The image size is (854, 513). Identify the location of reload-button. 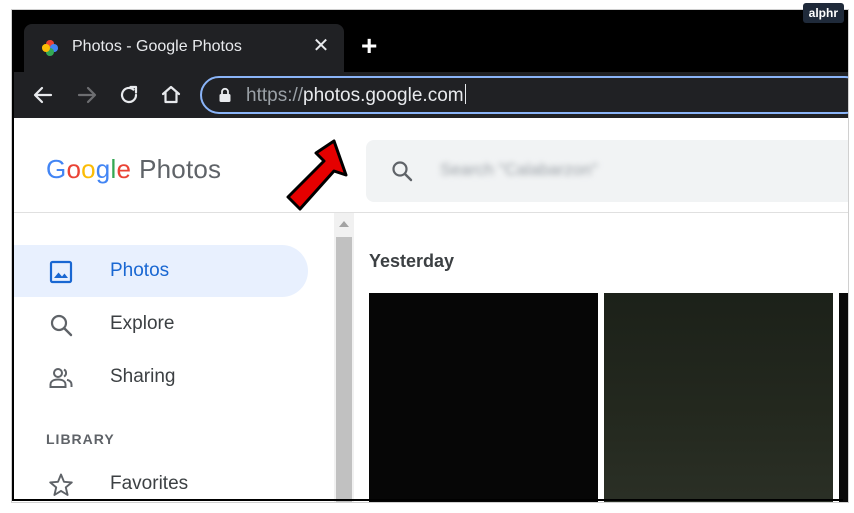
(129, 95).